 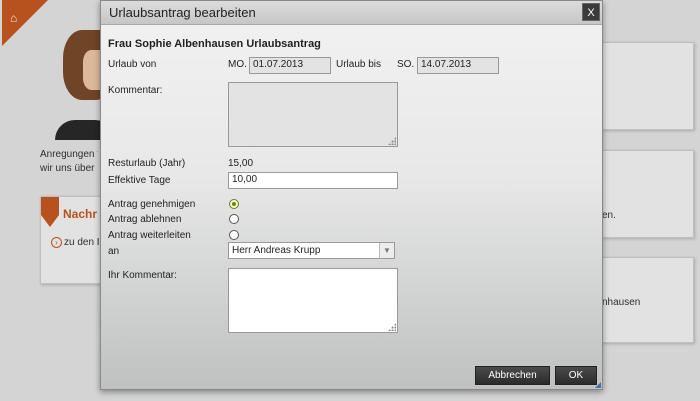 What do you see at coordinates (147, 163) in the screenshot?
I see `resturlaub-label: Resturlaub (Jahr)` at bounding box center [147, 163].